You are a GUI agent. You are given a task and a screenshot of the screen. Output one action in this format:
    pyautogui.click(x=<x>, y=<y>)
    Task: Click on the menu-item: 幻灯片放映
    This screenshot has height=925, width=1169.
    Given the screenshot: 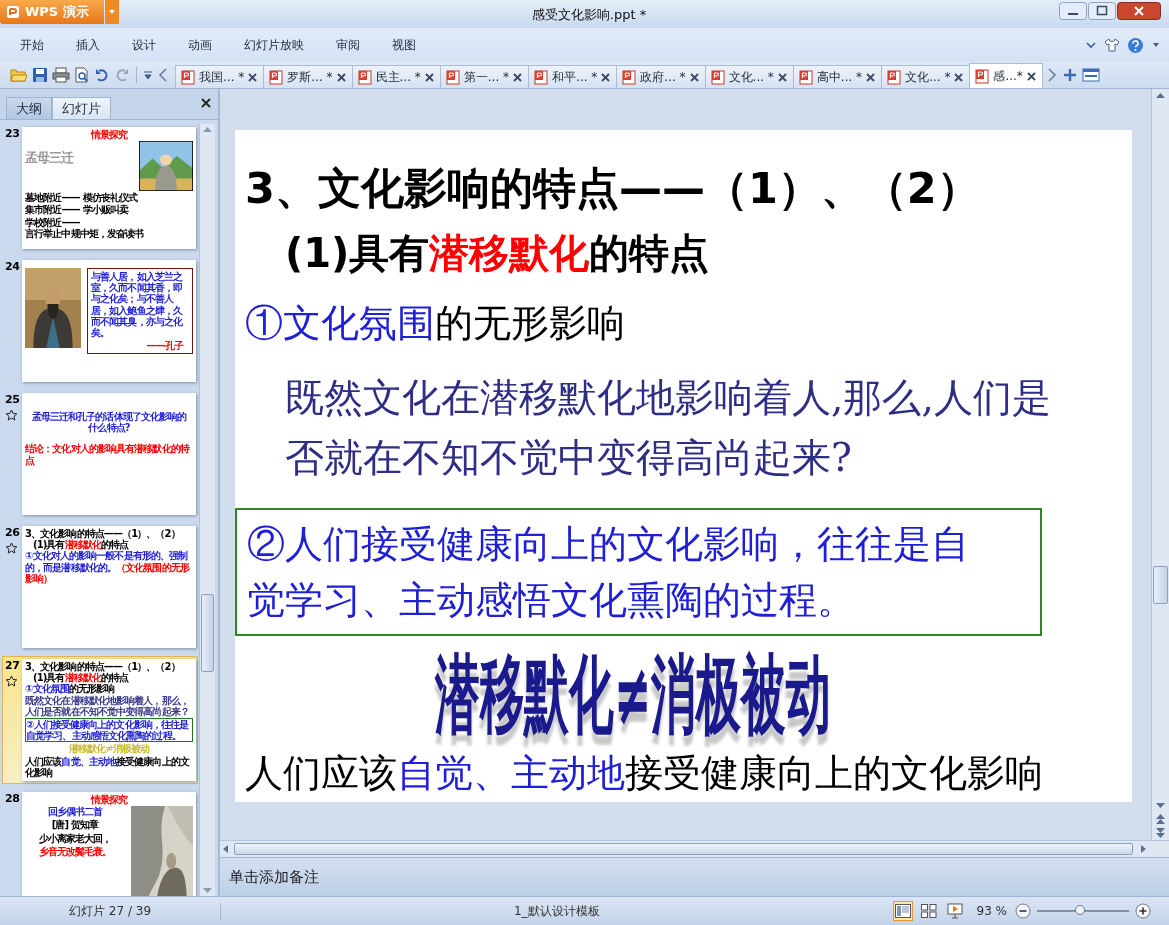 What is the action you would take?
    pyautogui.click(x=274, y=45)
    